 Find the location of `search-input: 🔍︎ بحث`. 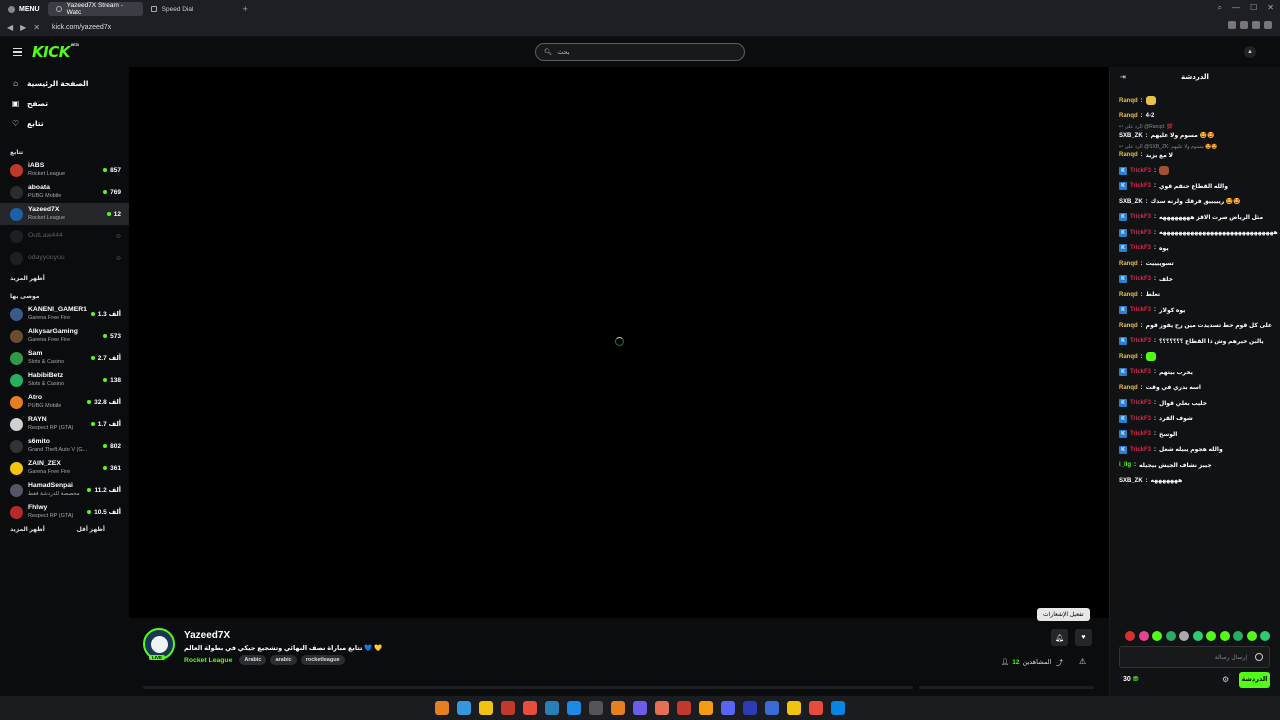

search-input: 🔍︎ بحث is located at coordinates (640, 52).